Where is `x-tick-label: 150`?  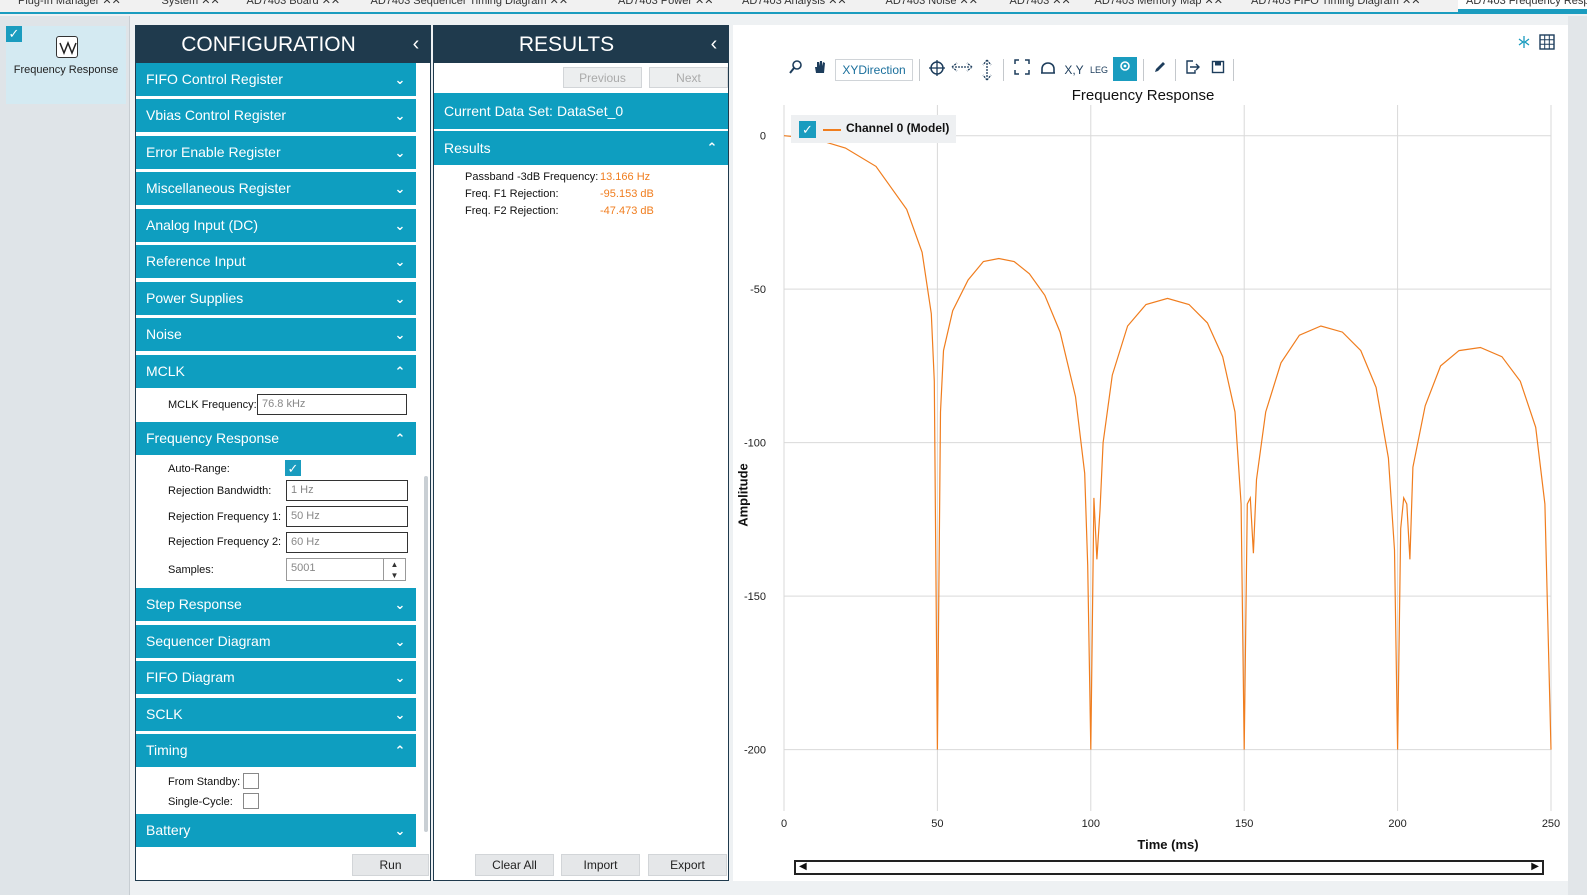
x-tick-label: 150 is located at coordinates (1244, 824).